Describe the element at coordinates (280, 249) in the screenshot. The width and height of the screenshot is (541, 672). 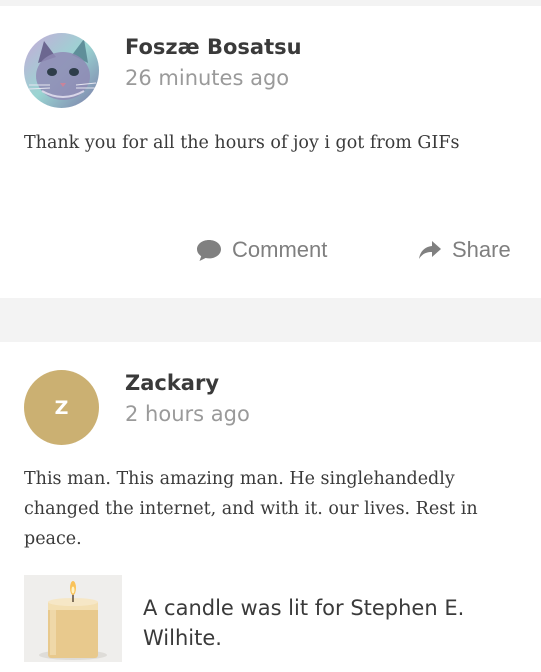
I see `comment-label: Comment` at that location.